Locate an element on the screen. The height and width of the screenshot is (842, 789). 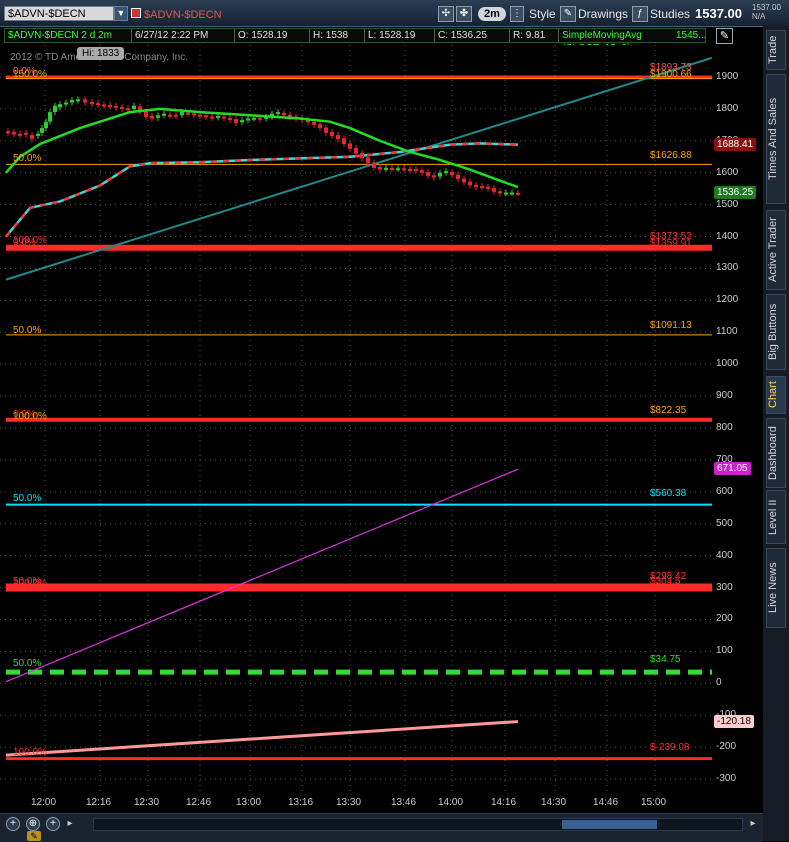
price-badge: 1688.41 is located at coordinates (735, 144).